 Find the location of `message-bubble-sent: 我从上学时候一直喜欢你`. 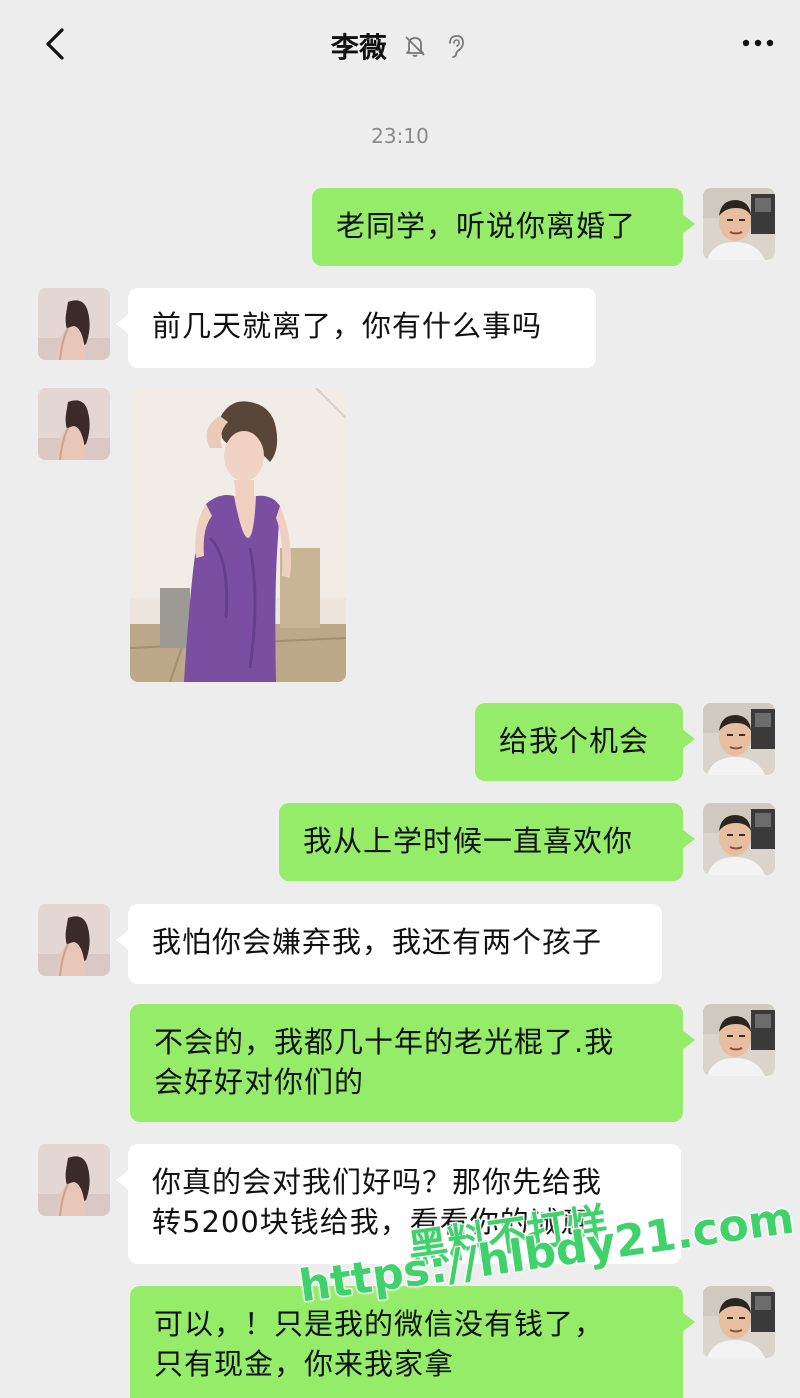

message-bubble-sent: 我从上学时候一直喜欢你 is located at coordinates (487, 842).